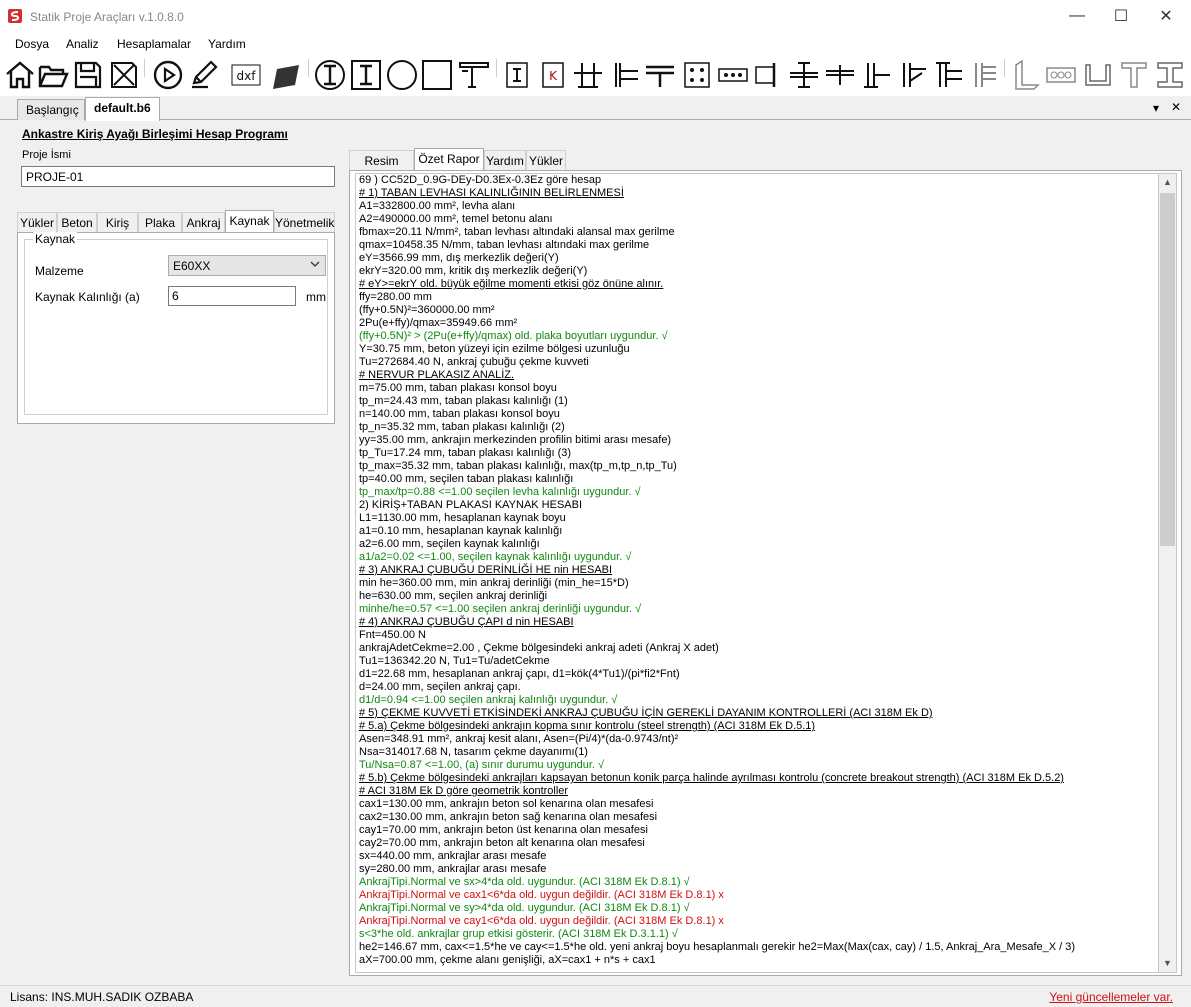 This screenshot has height=1007, width=1191. Describe the element at coordinates (154, 44) in the screenshot. I see `menu-hesaplamalar: Hesaplamalar` at that location.